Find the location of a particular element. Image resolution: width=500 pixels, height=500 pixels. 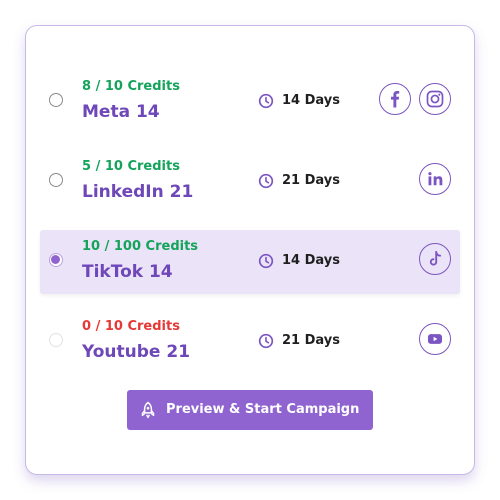

campaign-name: Meta 14 is located at coordinates (121, 112).